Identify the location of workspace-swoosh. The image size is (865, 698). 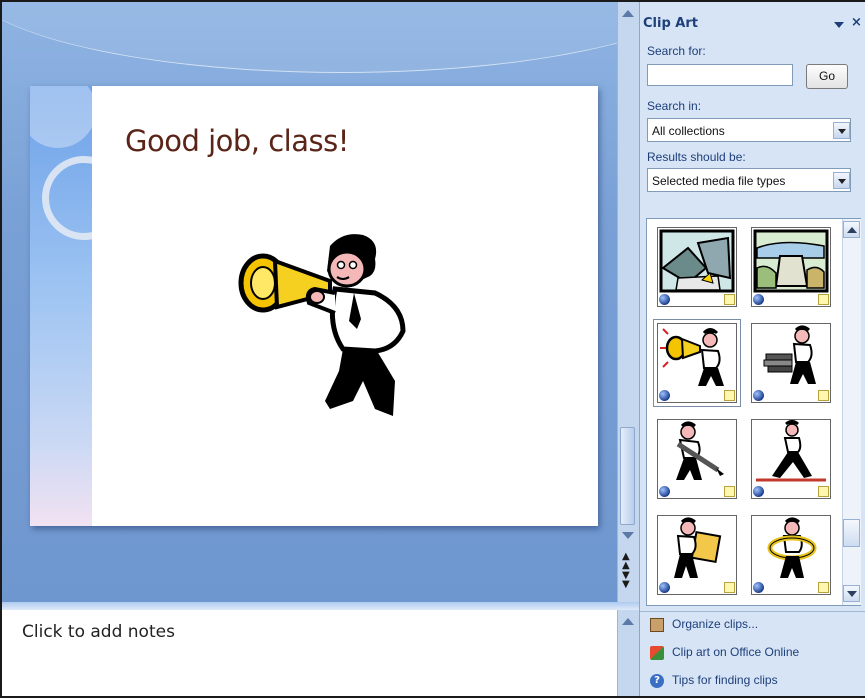
(309, 37).